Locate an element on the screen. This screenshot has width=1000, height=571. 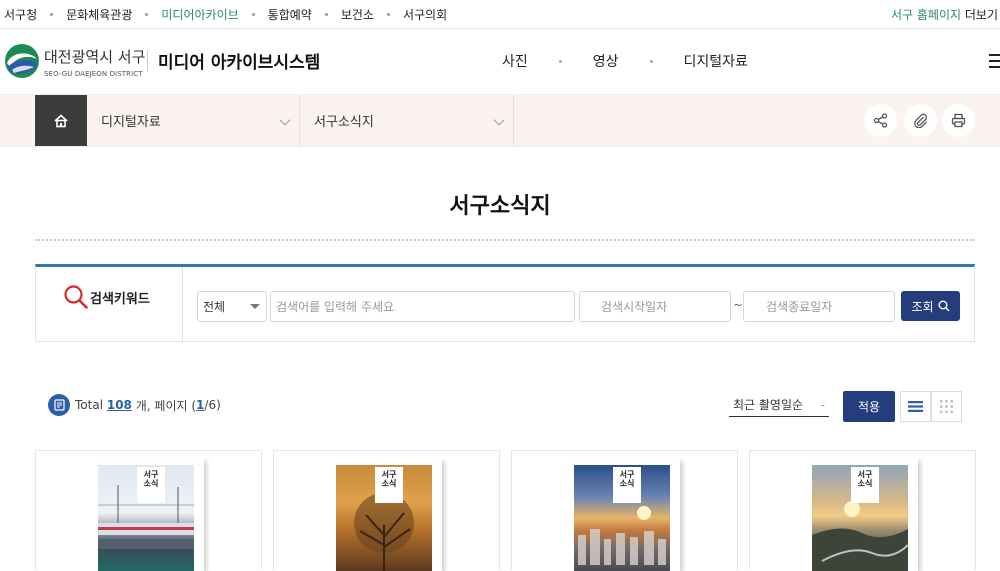
keyword-input-placeholder: 검색어를 입력해 주세요 is located at coordinates (335, 307).